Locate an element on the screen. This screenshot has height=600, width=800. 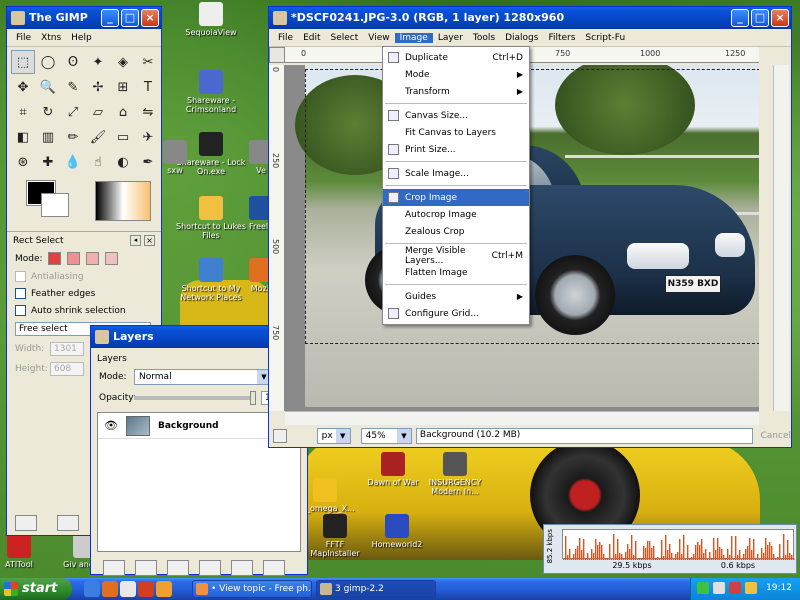
close-button: × is located at coordinates (150, 18).